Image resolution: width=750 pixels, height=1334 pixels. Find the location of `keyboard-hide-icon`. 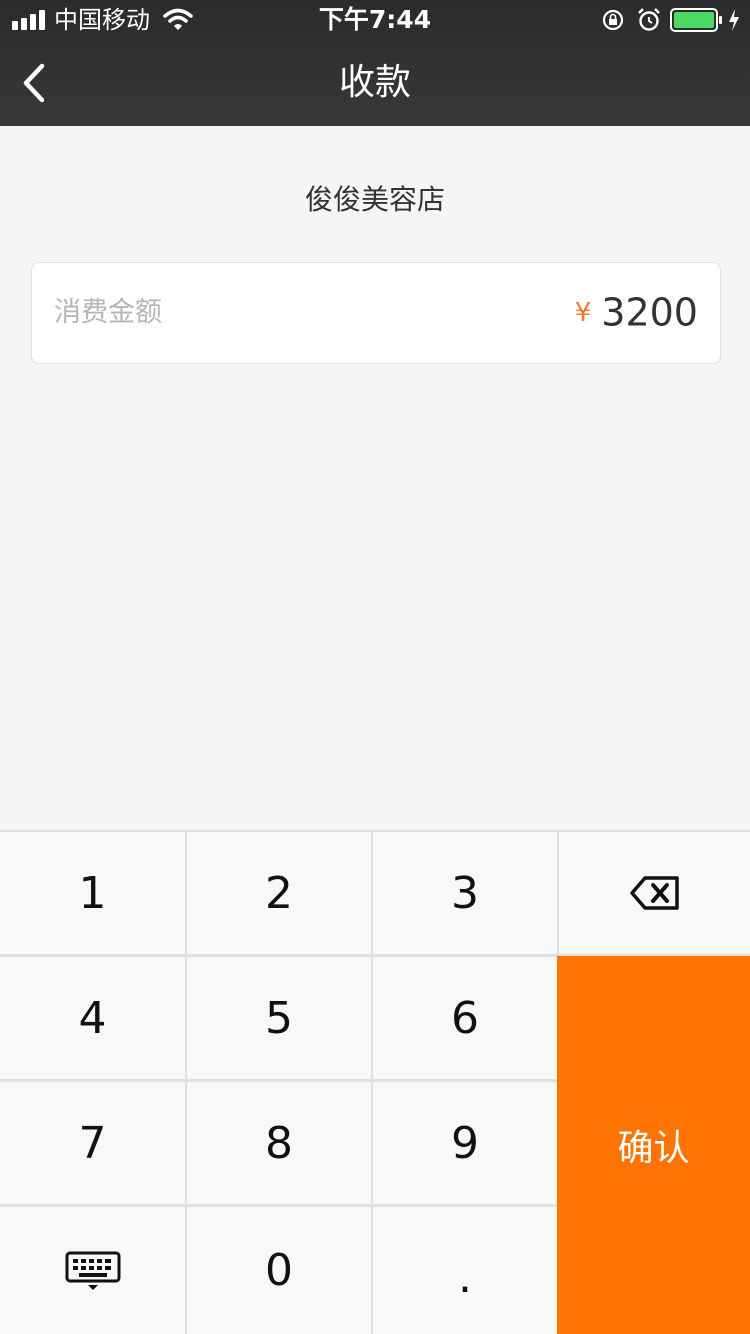

keyboard-hide-icon is located at coordinates (92, 1270).